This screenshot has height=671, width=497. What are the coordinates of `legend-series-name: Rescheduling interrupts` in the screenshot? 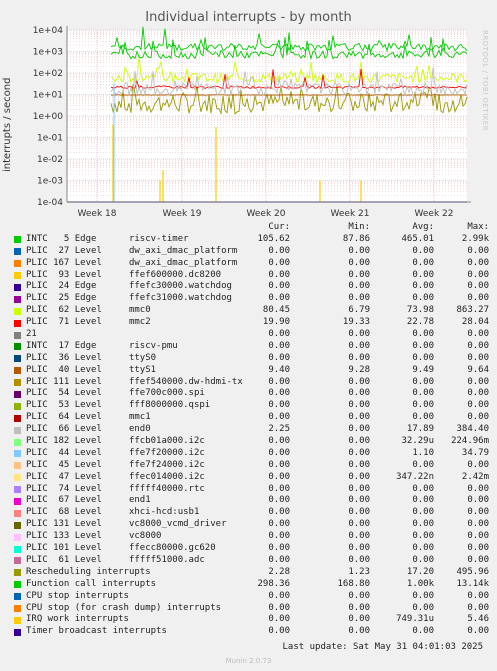 It's located at (88, 571).